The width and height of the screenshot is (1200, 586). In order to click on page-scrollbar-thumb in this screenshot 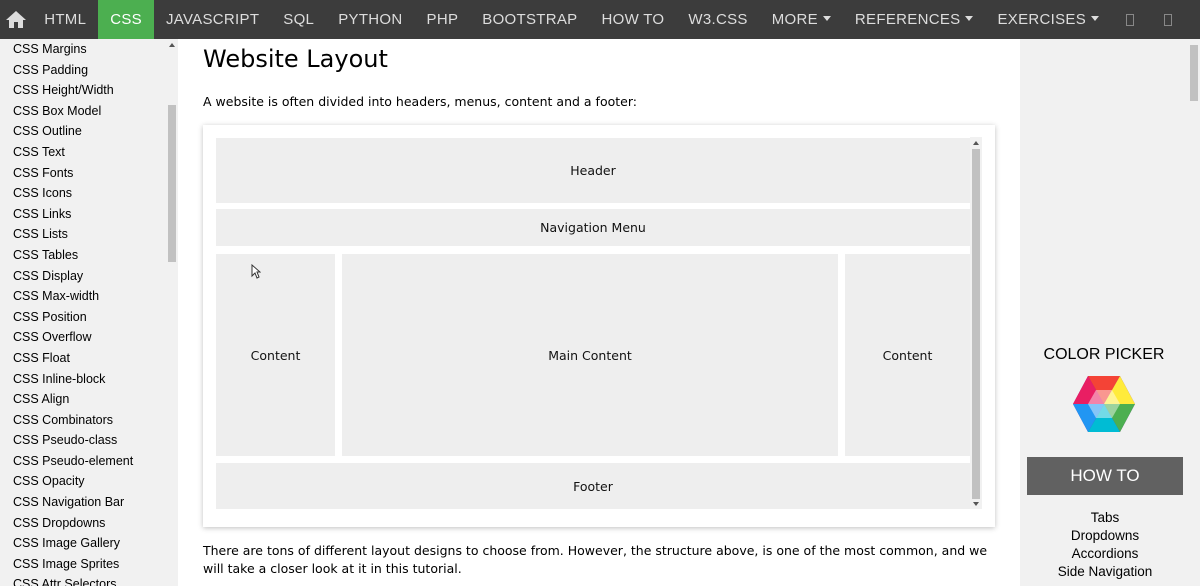, I will do `click(1194, 73)`.